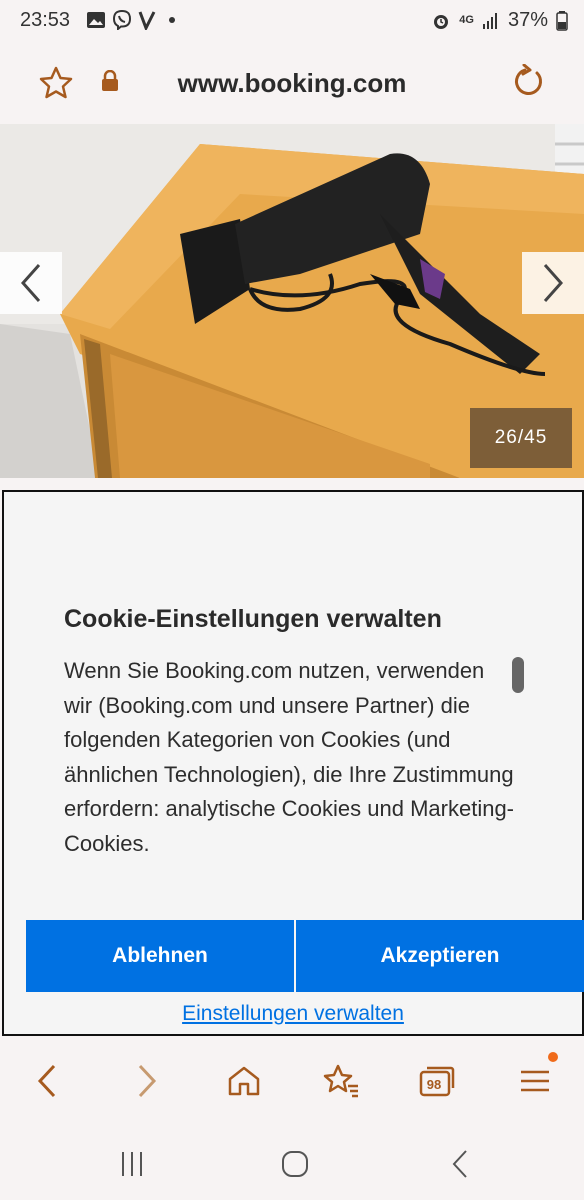 The image size is (584, 1200). I want to click on network-4g-icon: 4G, so click(466, 20).